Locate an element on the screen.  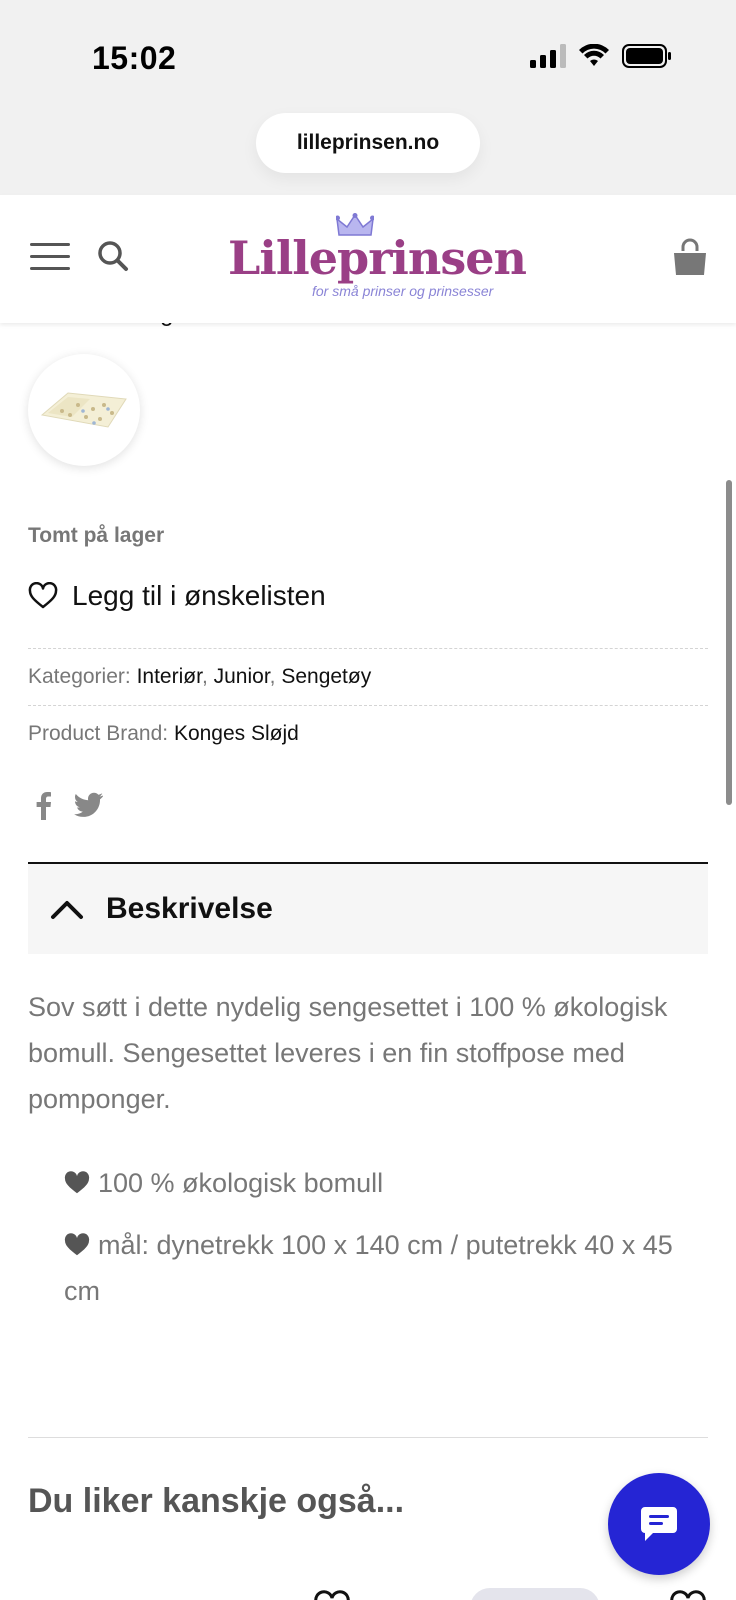
brand-label: Product Brand: is located at coordinates (98, 733).